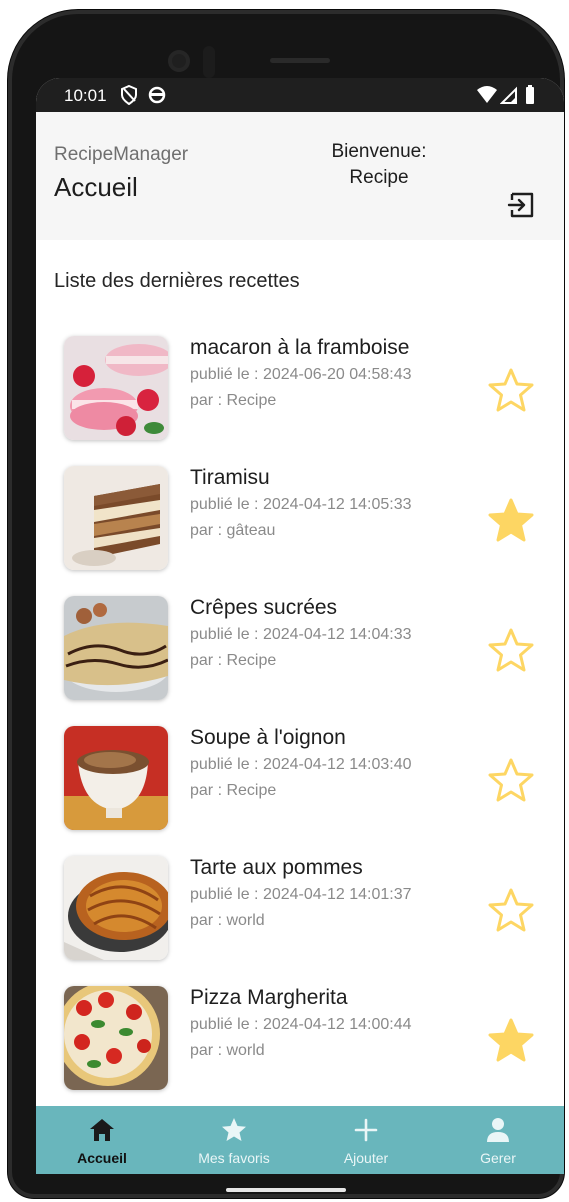 This screenshot has width=569, height=1202. What do you see at coordinates (522, 205) in the screenshot?
I see `logout-icon` at bounding box center [522, 205].